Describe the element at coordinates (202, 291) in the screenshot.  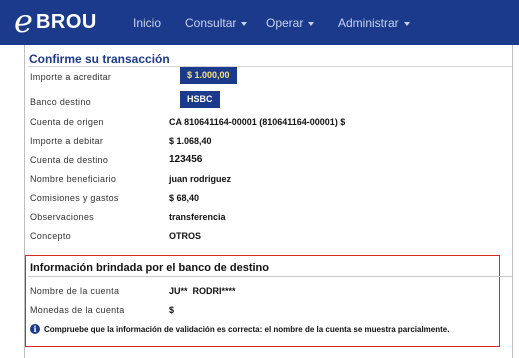
I see `value-nombre-cuenta: JU** RODRI****` at that location.